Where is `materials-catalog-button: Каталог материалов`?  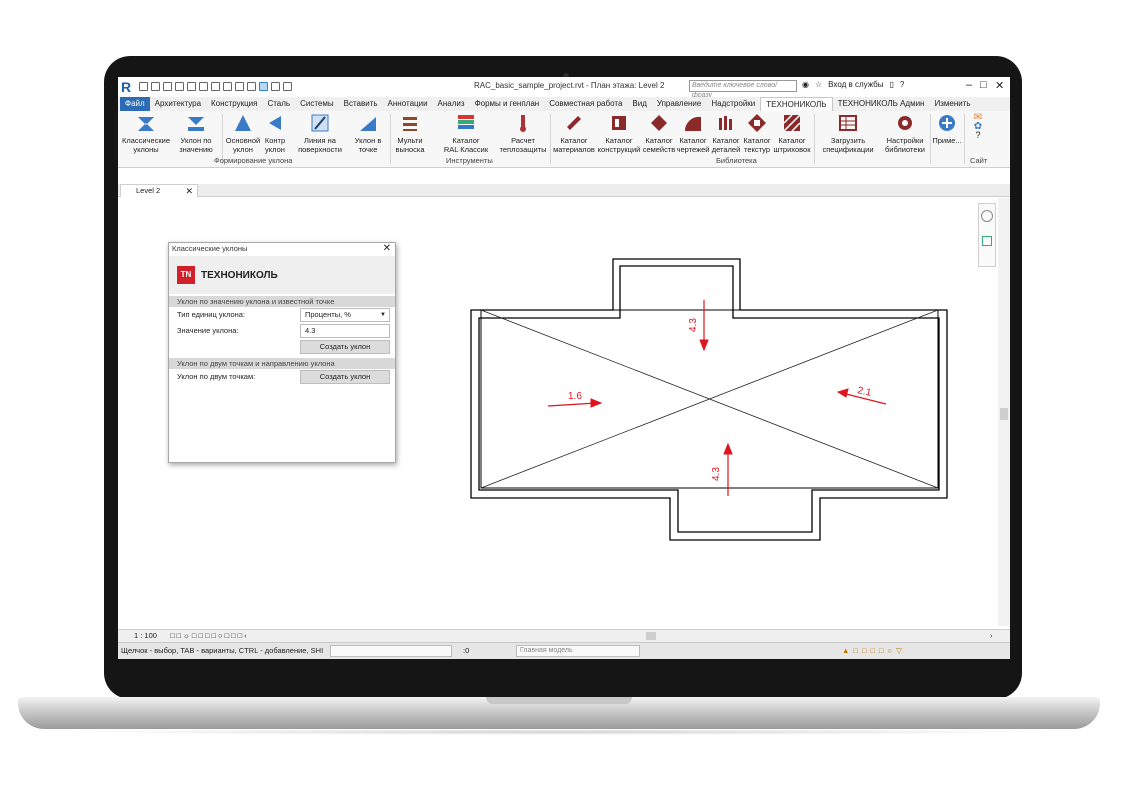 materials-catalog-button: Каталог материалов is located at coordinates (574, 133).